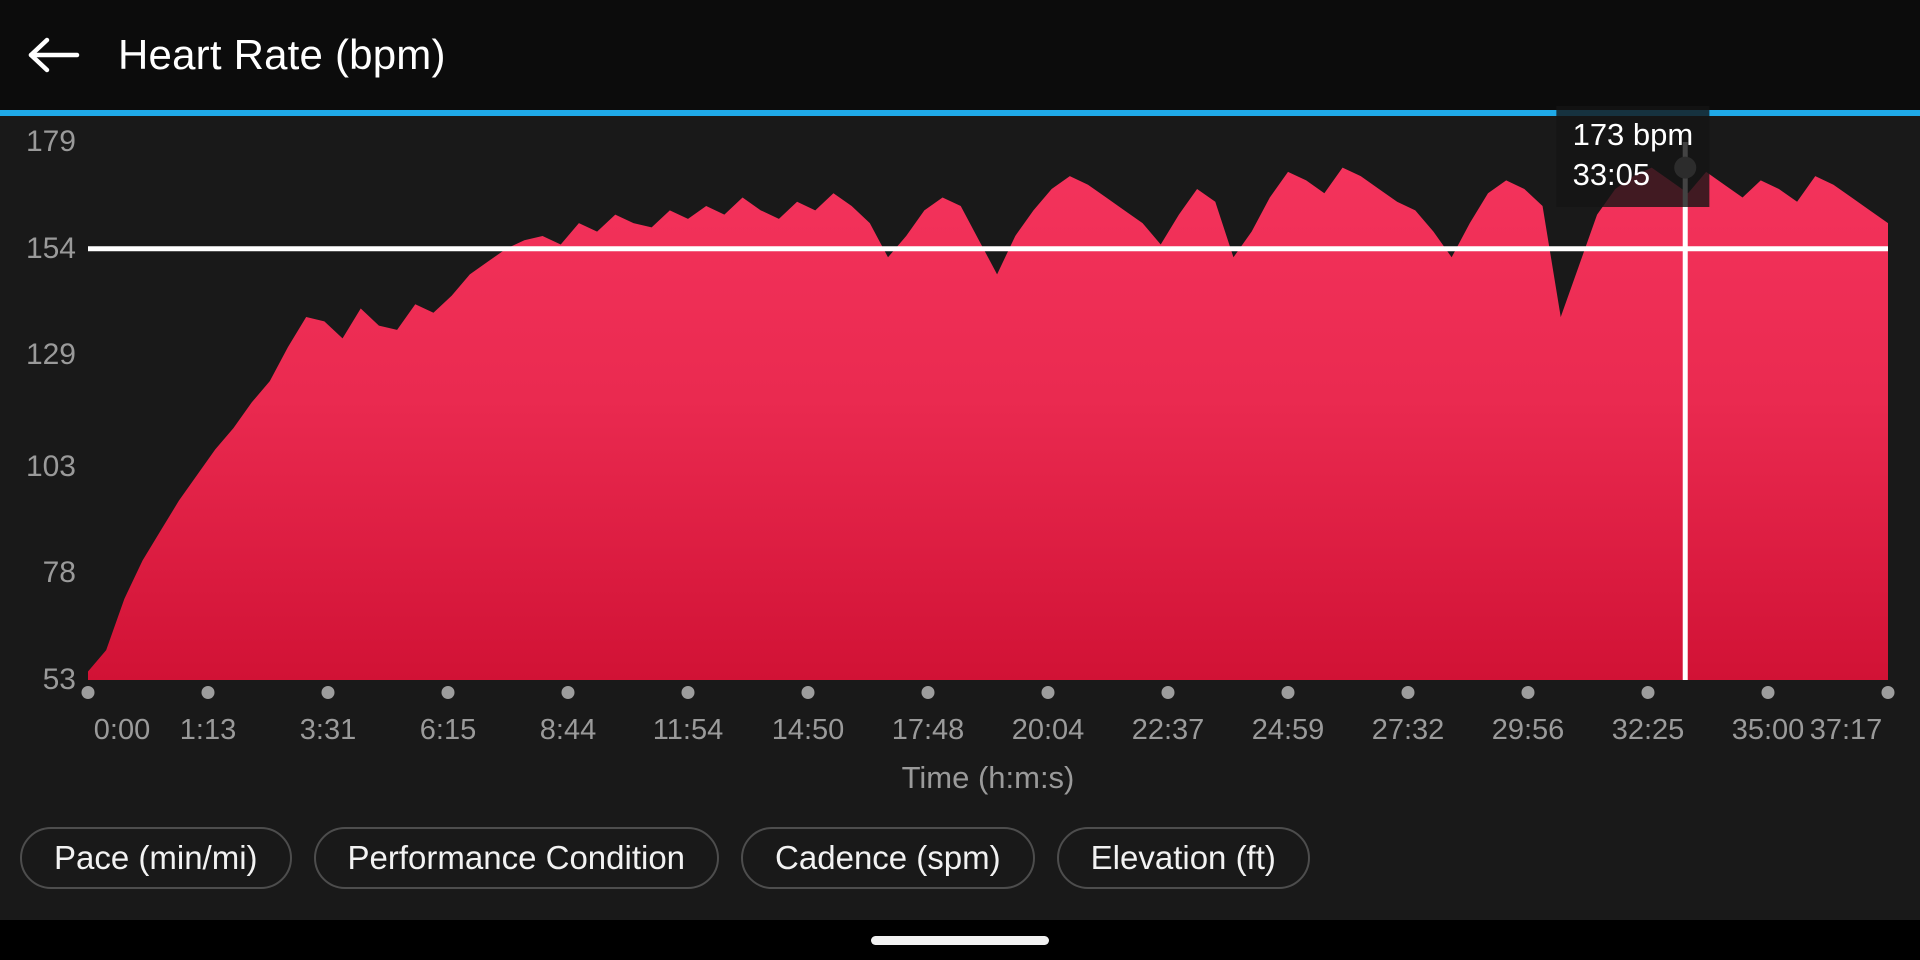 Image resolution: width=1920 pixels, height=960 pixels. I want to click on x-axis-tick-label: 35:00, so click(1768, 730).